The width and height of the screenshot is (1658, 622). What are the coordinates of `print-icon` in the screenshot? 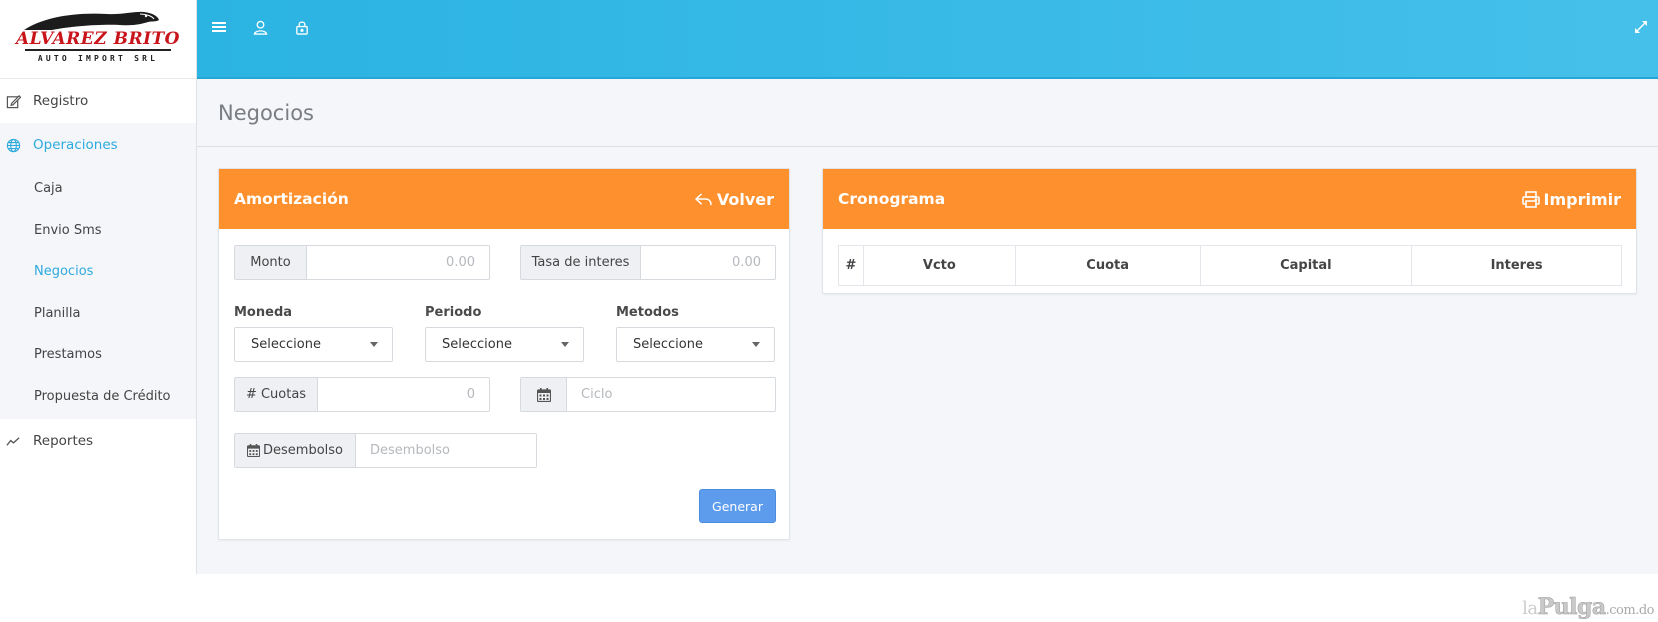 It's located at (1530, 199).